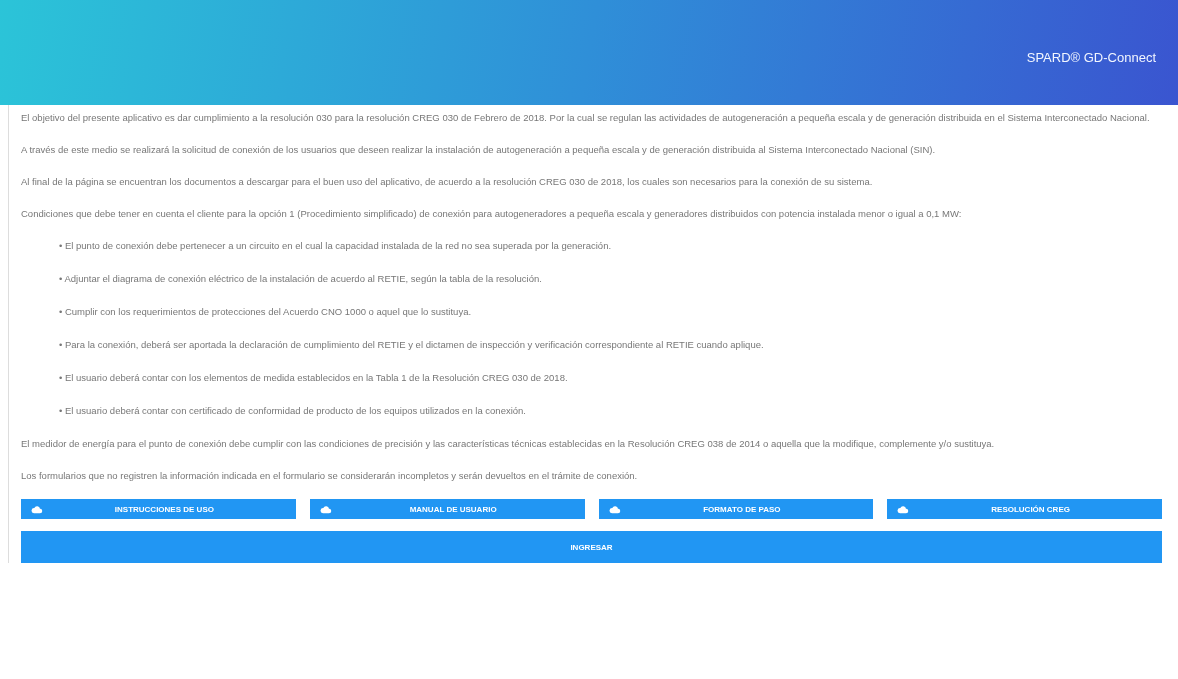 The image size is (1178, 679). I want to click on download-button: FORMATO DE PASO, so click(736, 509).